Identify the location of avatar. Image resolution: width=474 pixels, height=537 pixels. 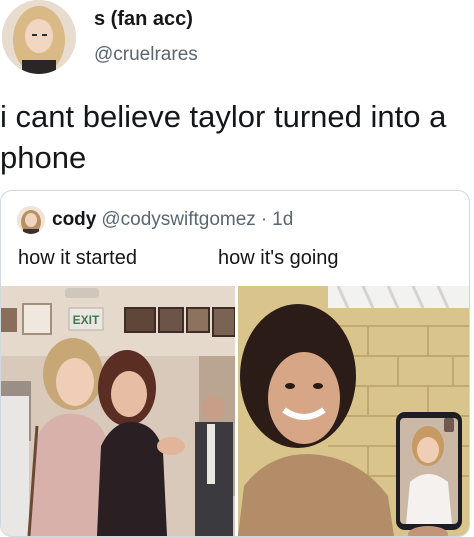
(39, 37).